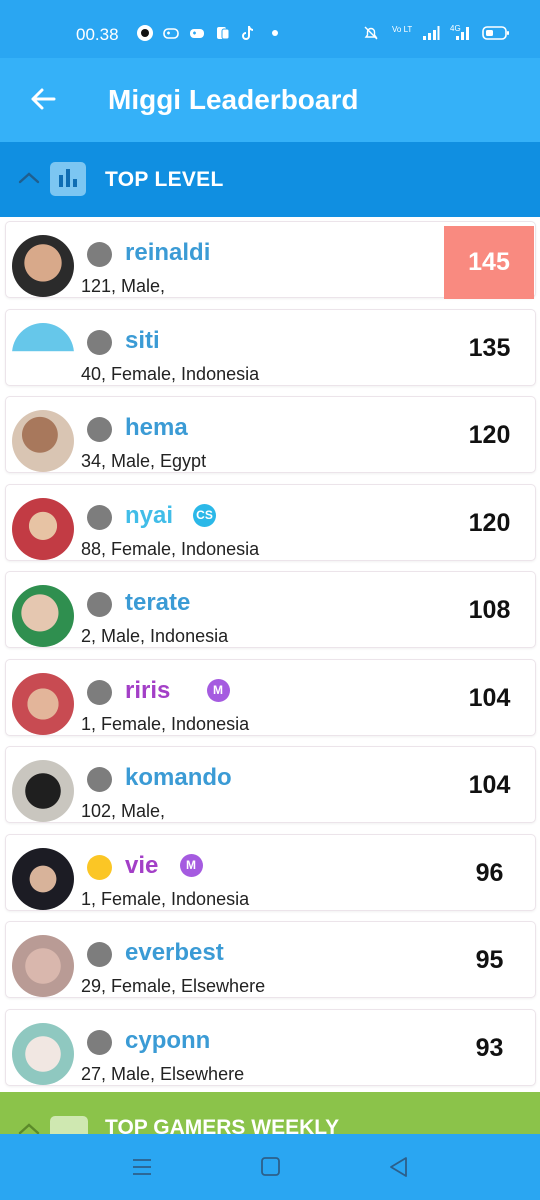 This screenshot has height=1200, width=540. What do you see at coordinates (157, 603) in the screenshot?
I see `username: terate` at bounding box center [157, 603].